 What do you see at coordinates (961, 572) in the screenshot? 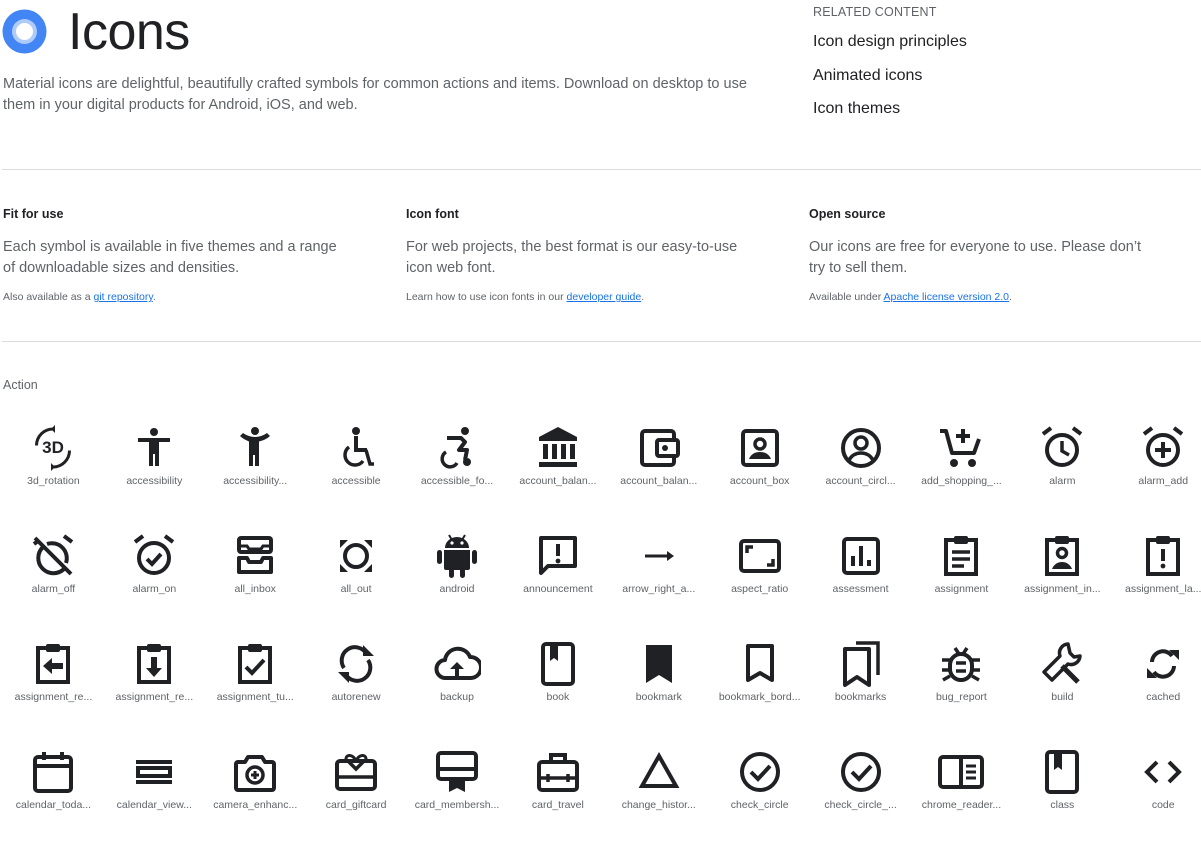
I see `icon-tile: assignment` at bounding box center [961, 572].